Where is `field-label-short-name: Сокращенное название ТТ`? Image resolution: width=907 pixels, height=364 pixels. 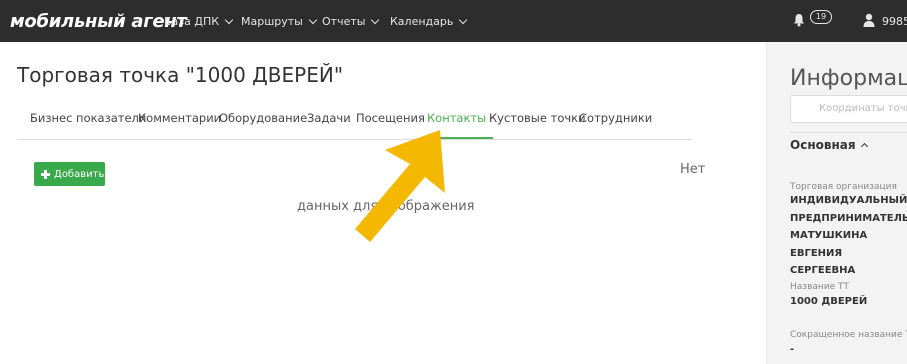 field-label-short-name: Сокращенное название ТТ is located at coordinates (848, 335).